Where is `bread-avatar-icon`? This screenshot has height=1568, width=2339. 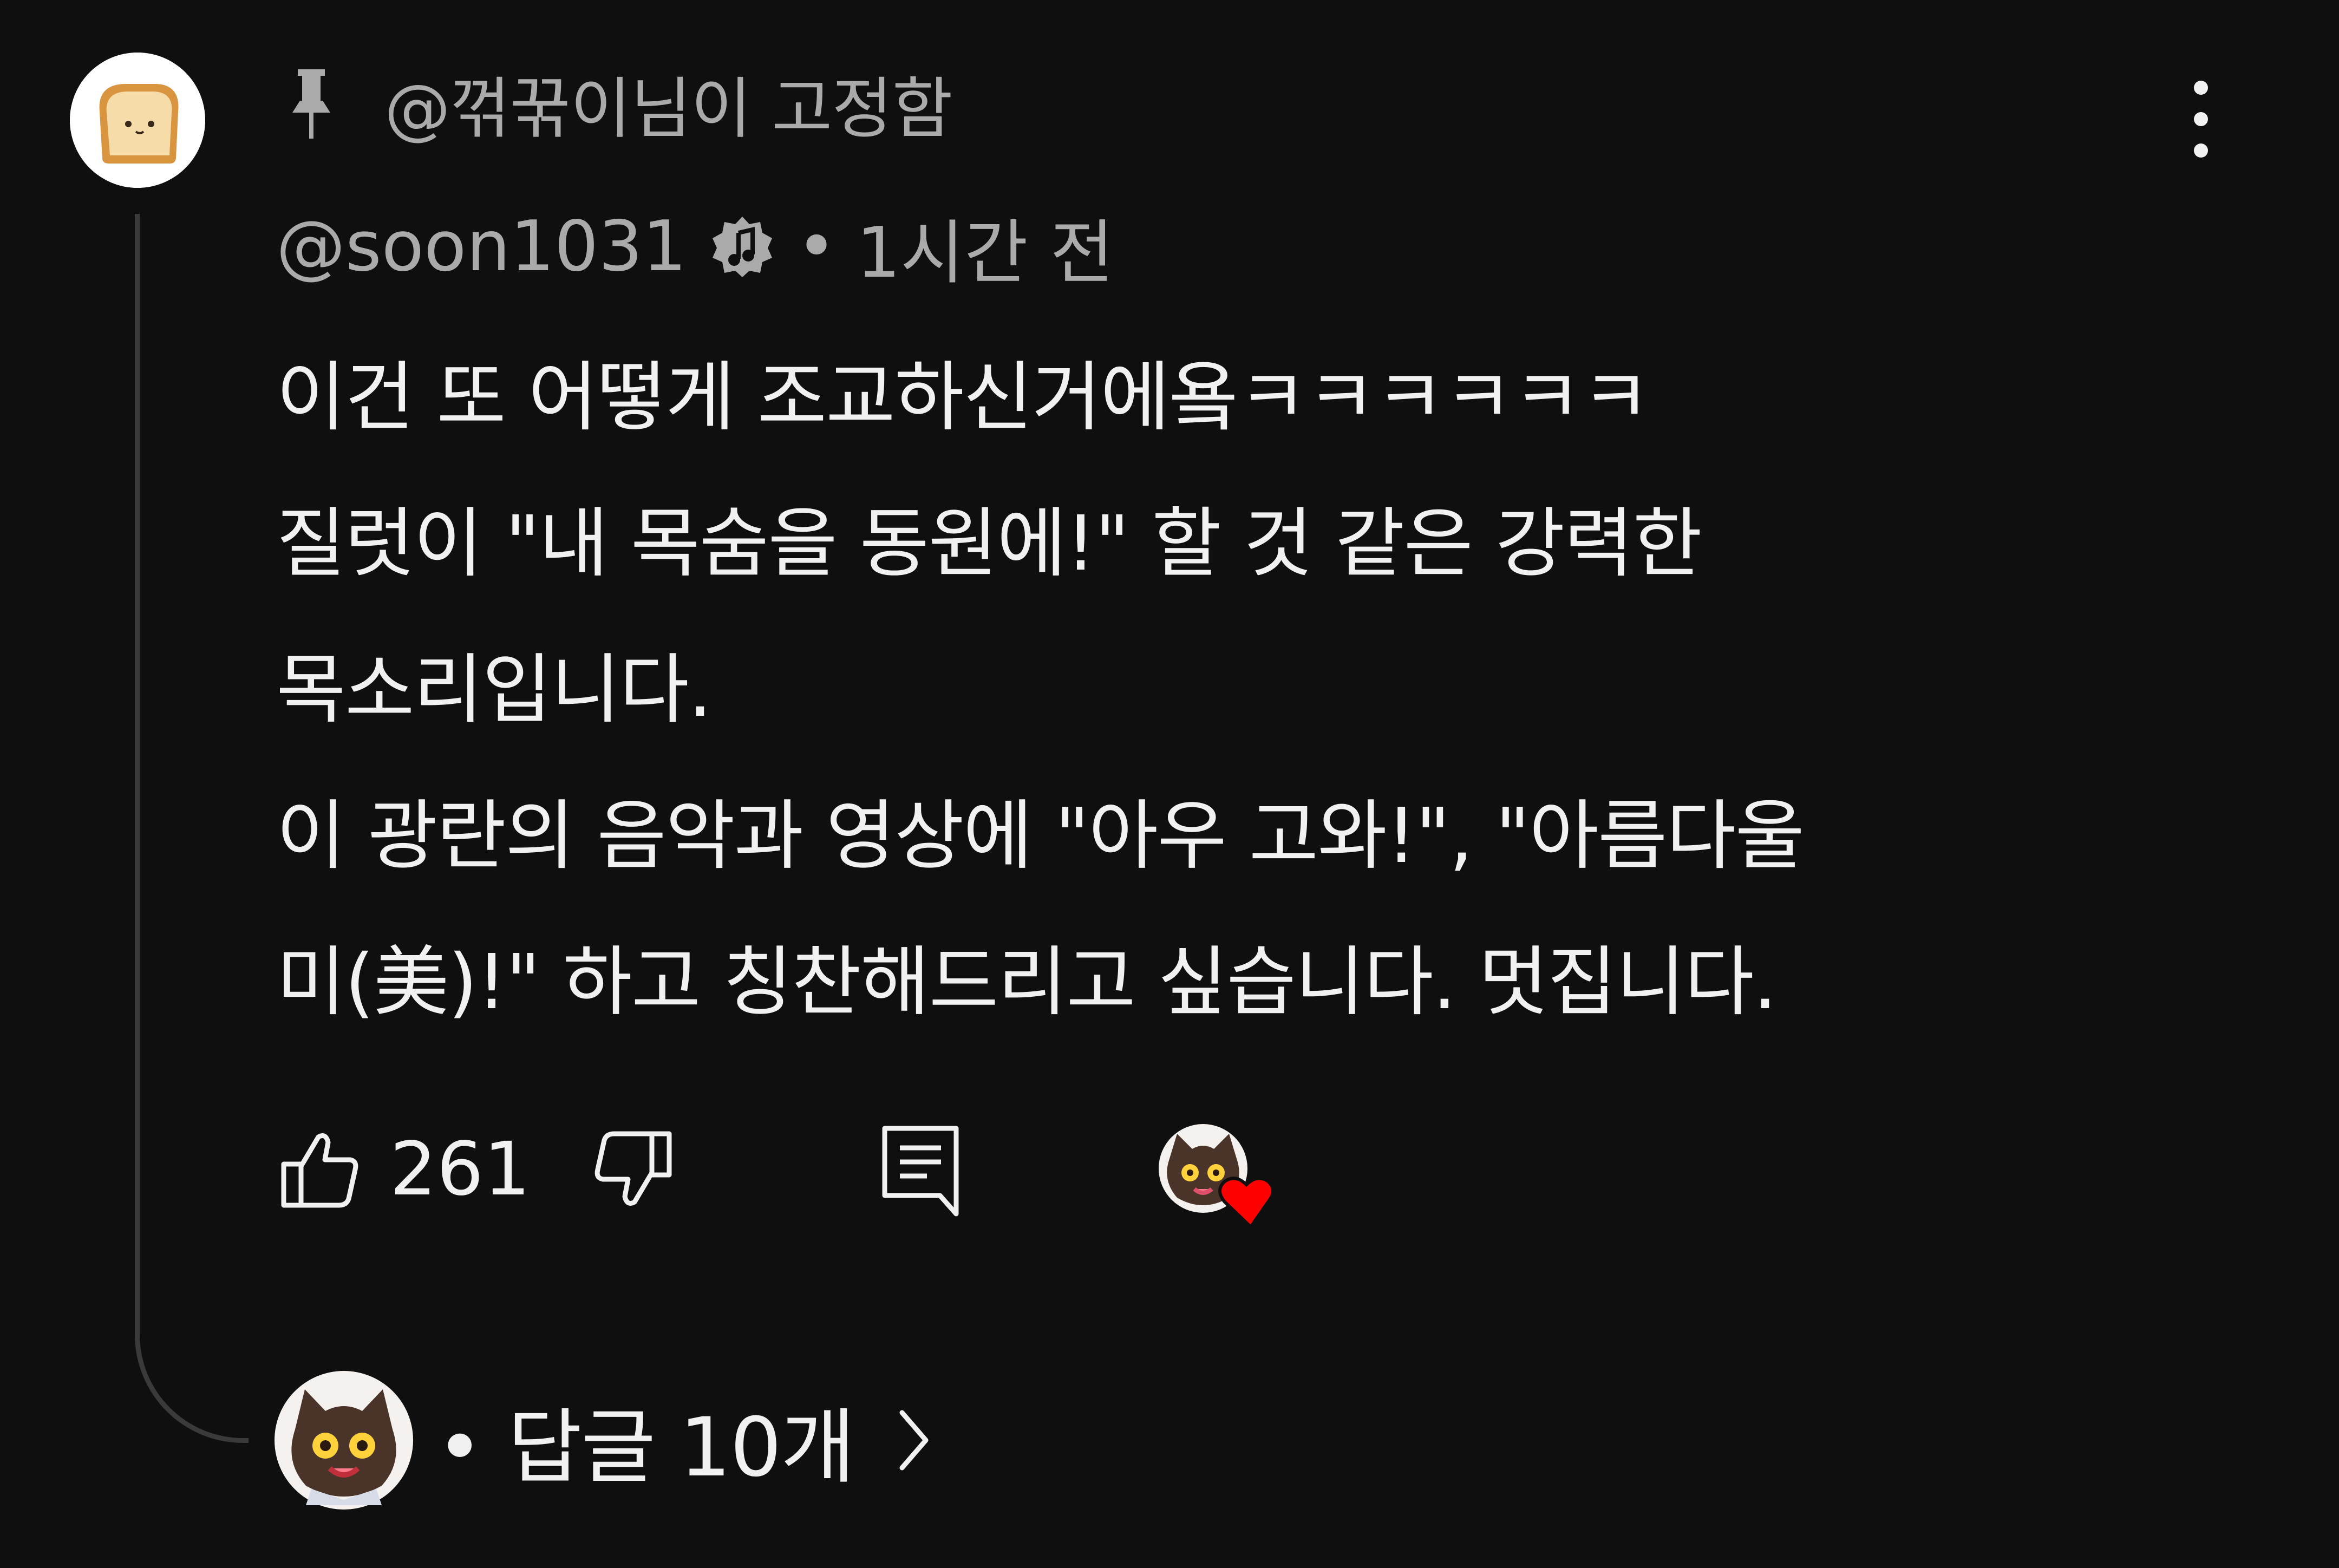 bread-avatar-icon is located at coordinates (137, 120).